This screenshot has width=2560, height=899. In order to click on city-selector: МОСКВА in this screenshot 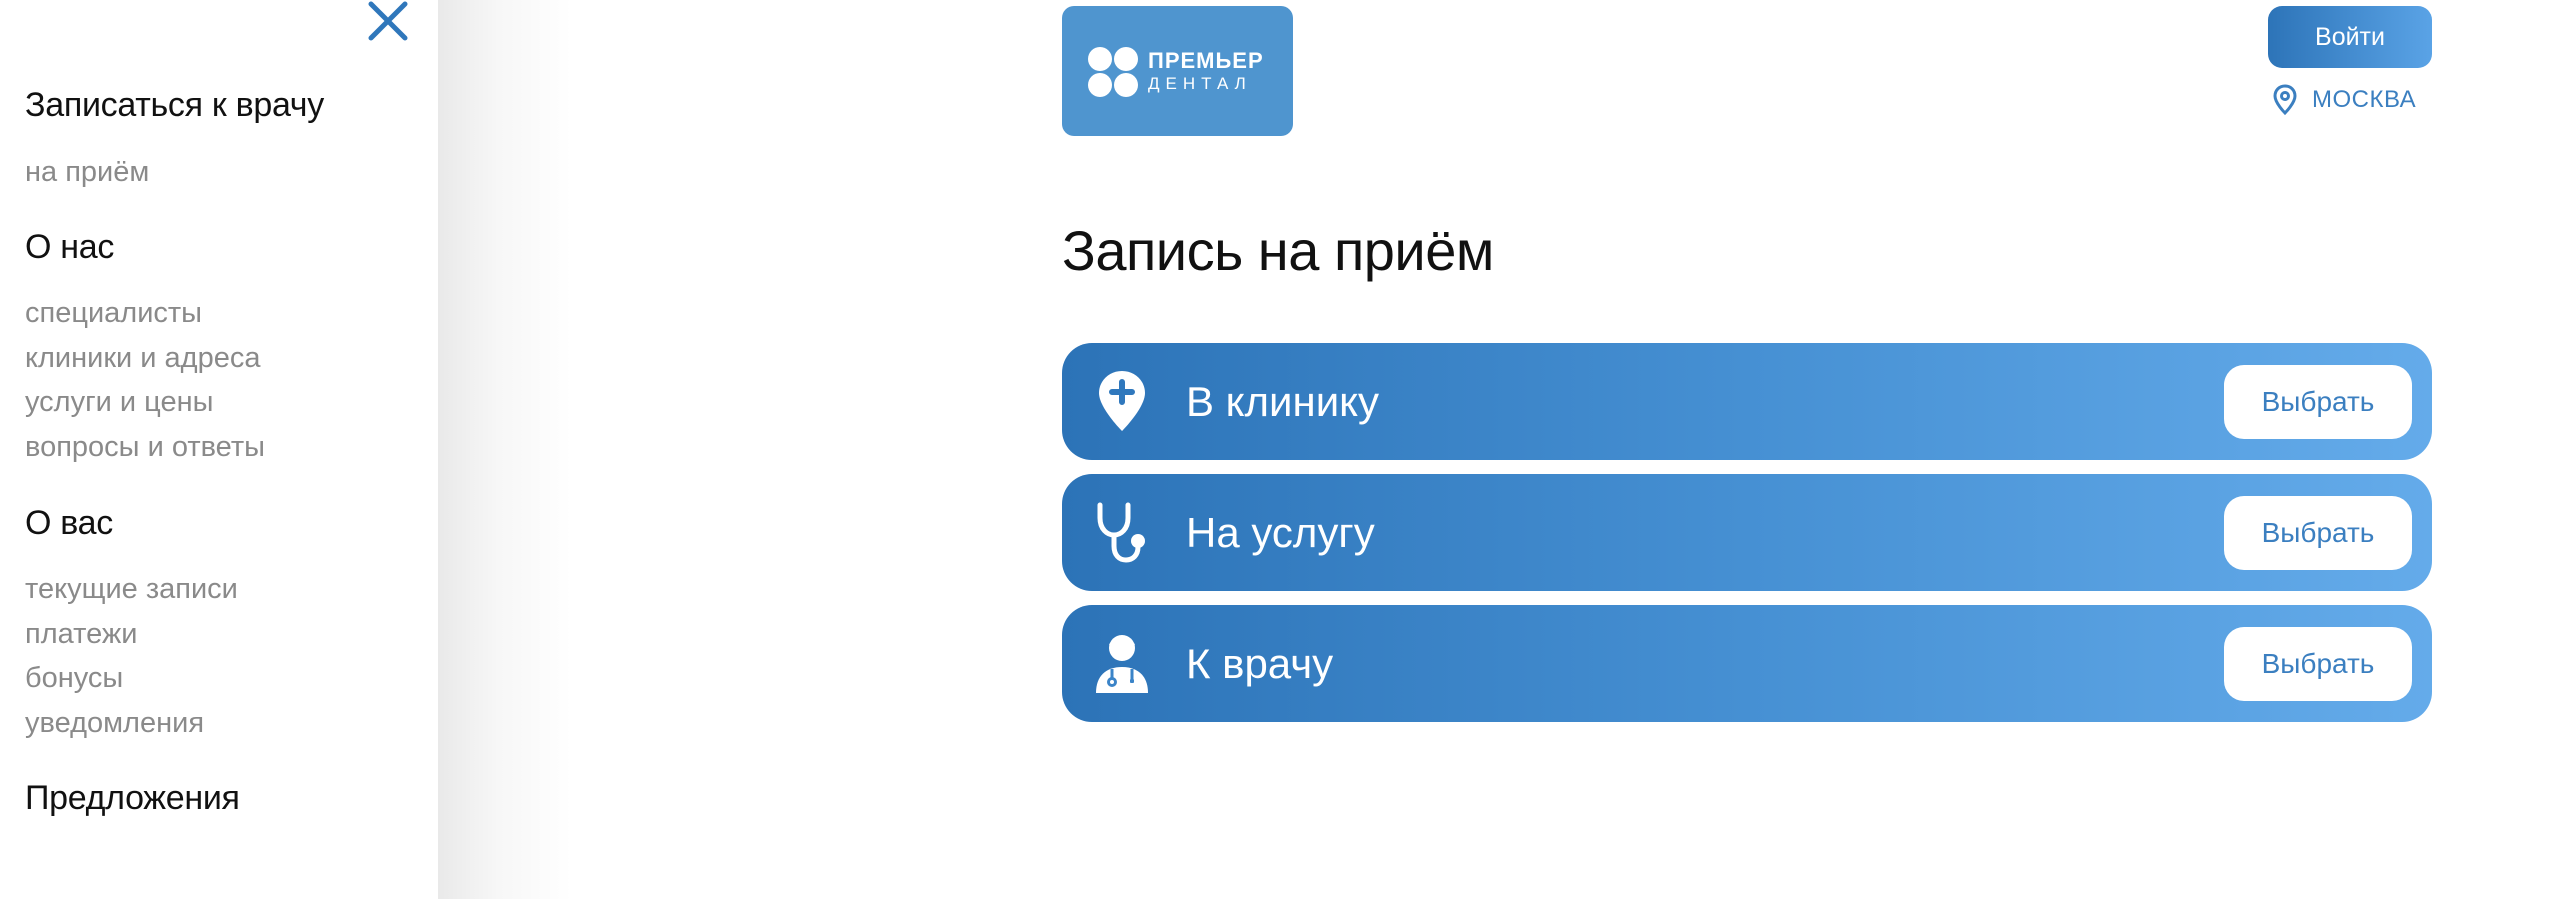, I will do `click(2344, 100)`.